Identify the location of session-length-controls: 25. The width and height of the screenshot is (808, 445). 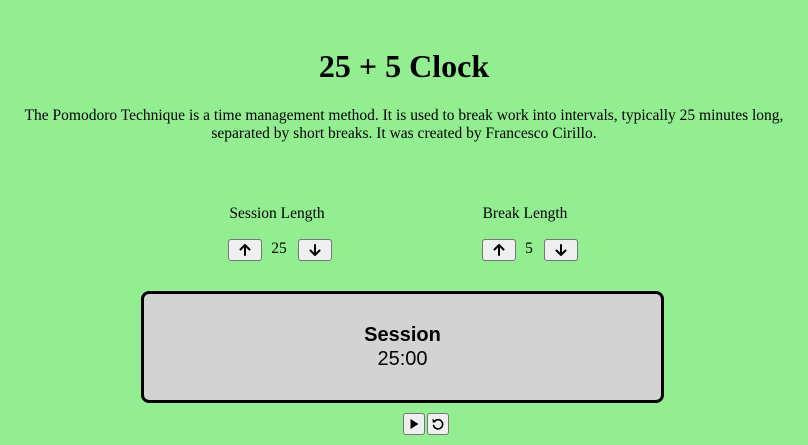
(277, 250).